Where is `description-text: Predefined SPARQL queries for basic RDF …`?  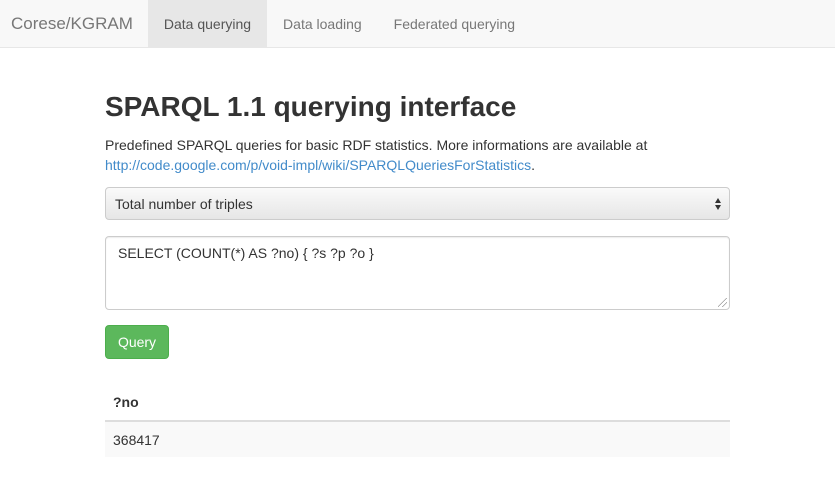 description-text: Predefined SPARQL queries for basic RDF … is located at coordinates (376, 145).